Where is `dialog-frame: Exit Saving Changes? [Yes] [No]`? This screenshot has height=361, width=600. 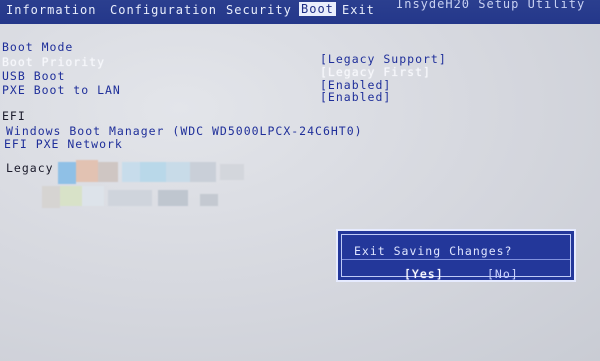 dialog-frame: Exit Saving Changes? [Yes] [No] is located at coordinates (456, 257).